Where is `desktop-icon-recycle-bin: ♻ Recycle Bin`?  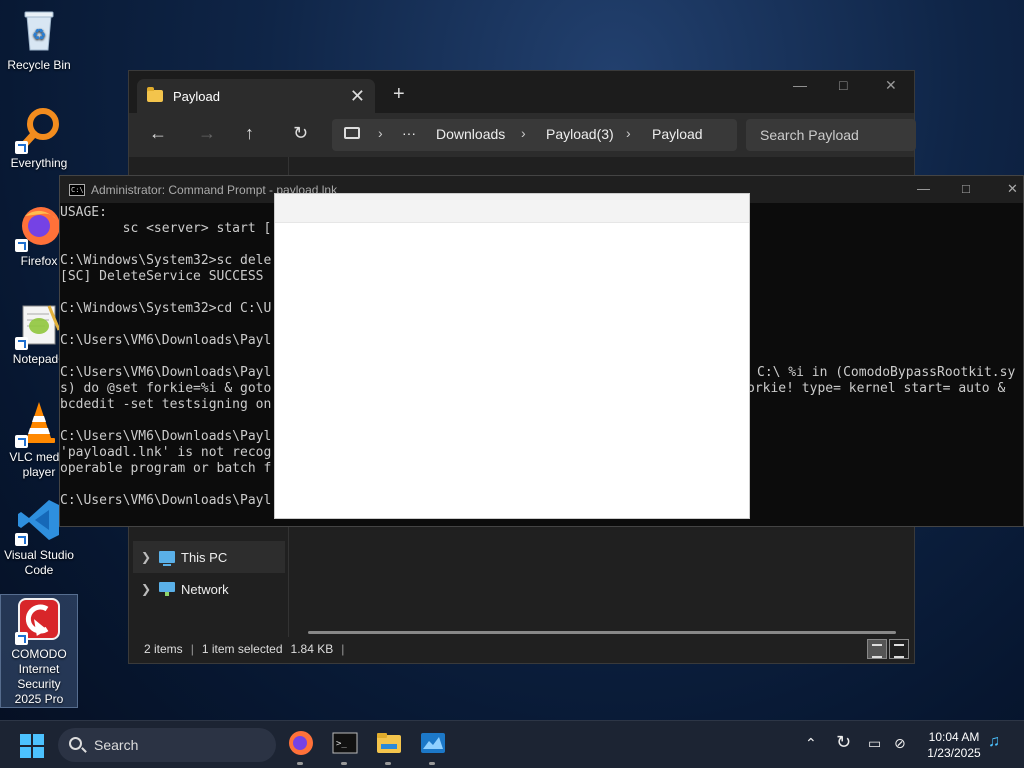
desktop-icon-recycle-bin: ♻ Recycle Bin is located at coordinates (39, 39).